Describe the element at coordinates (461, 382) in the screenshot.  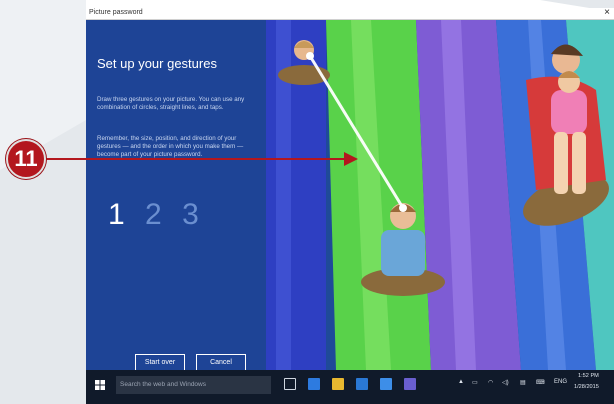
I see `tray-chevron-icon: ▲` at that location.